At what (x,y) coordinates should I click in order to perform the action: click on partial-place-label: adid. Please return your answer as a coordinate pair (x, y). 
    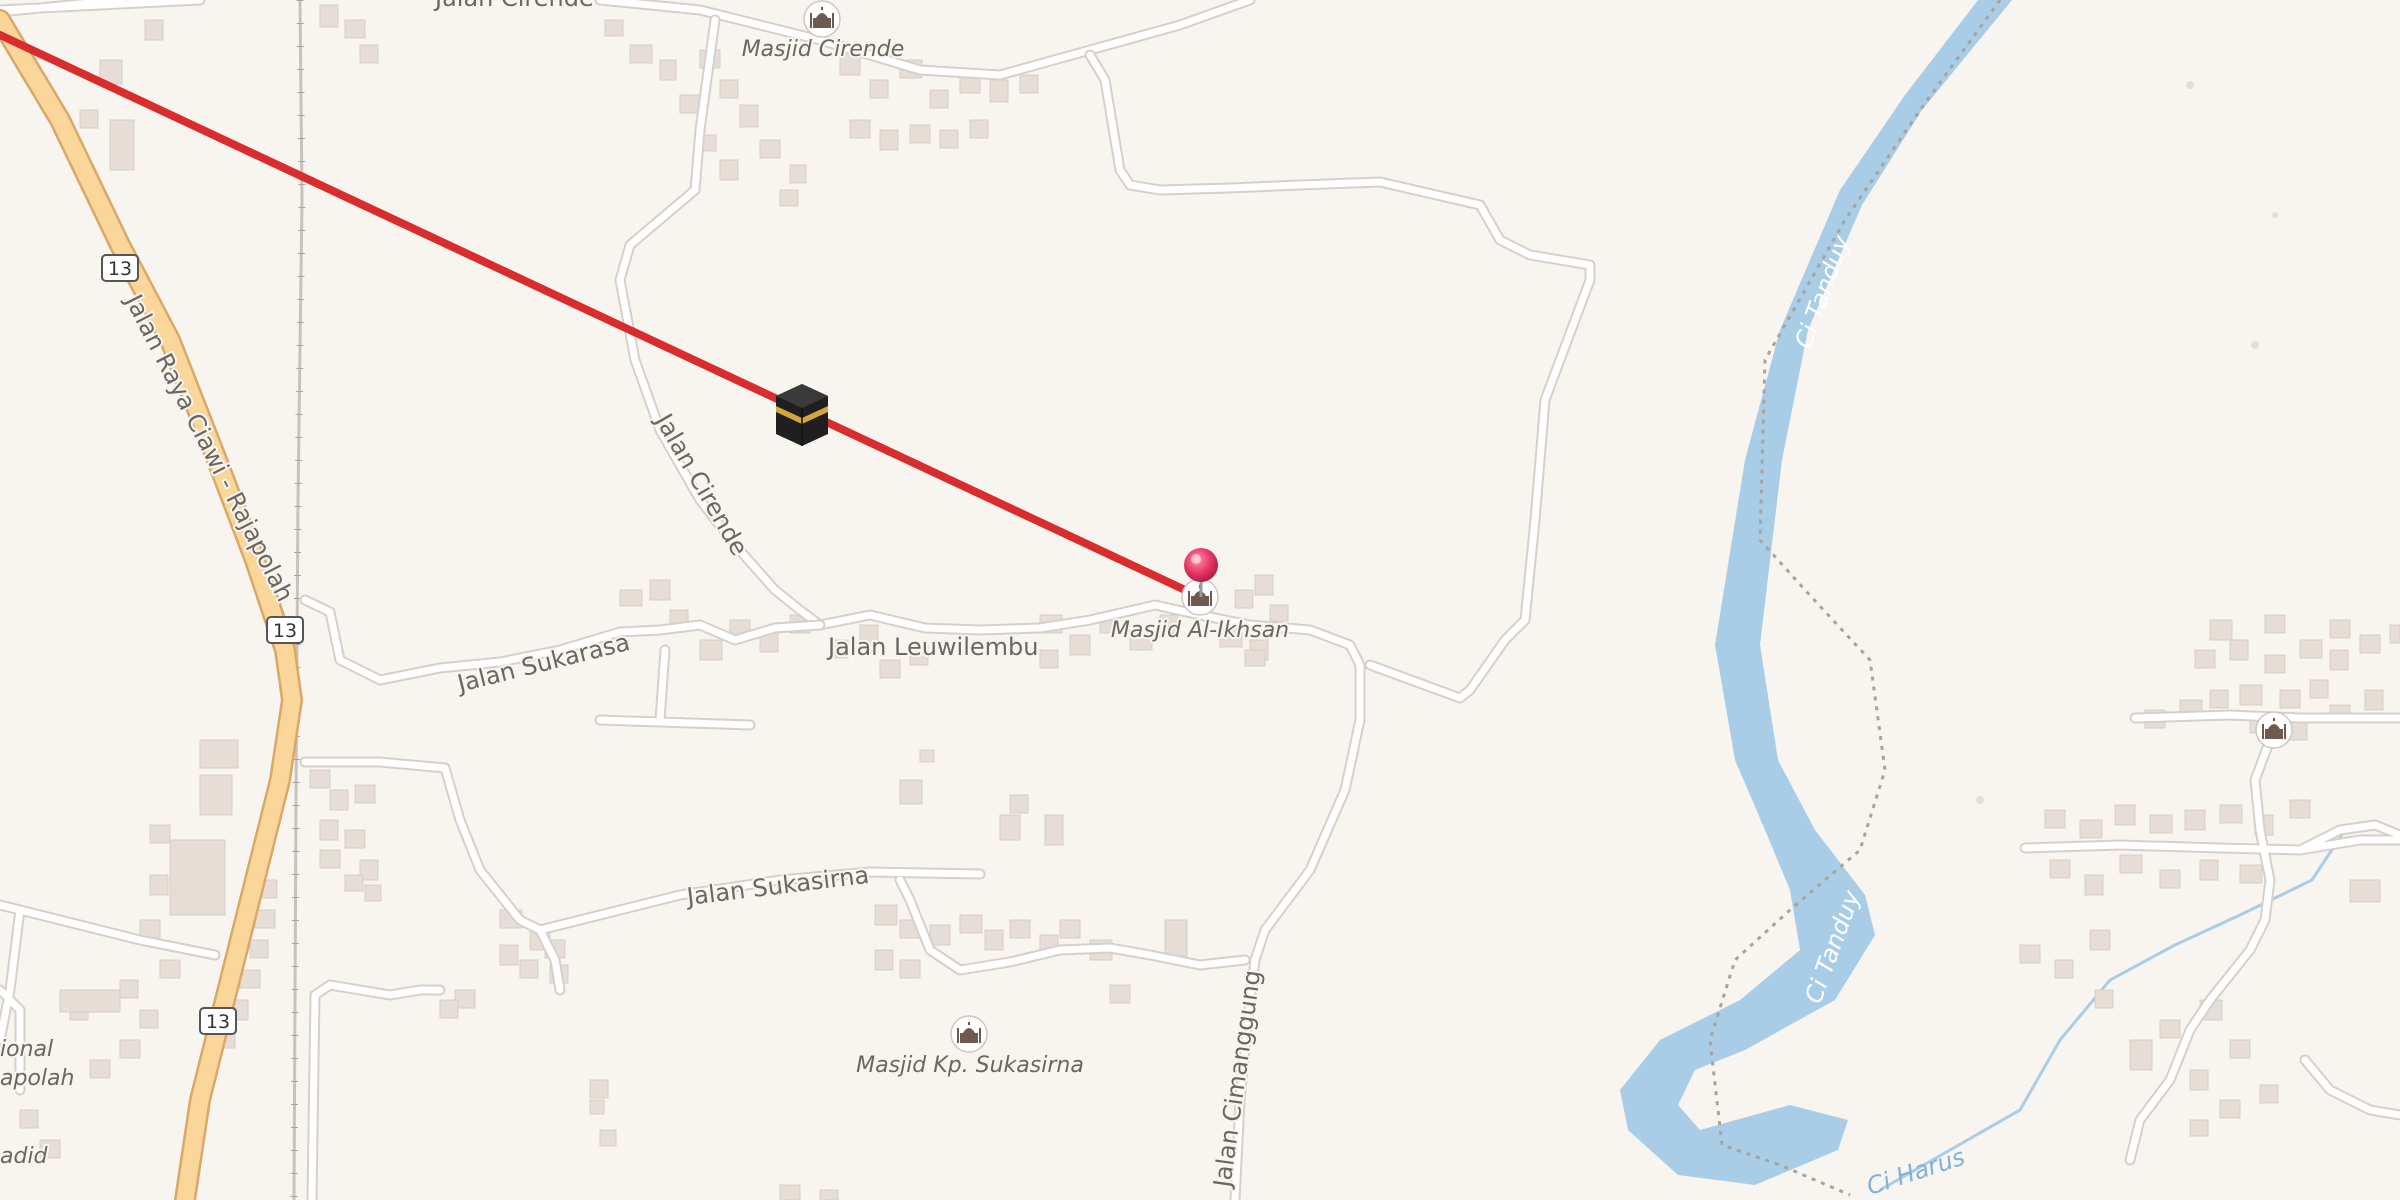
    Looking at the image, I should click on (24, 1156).